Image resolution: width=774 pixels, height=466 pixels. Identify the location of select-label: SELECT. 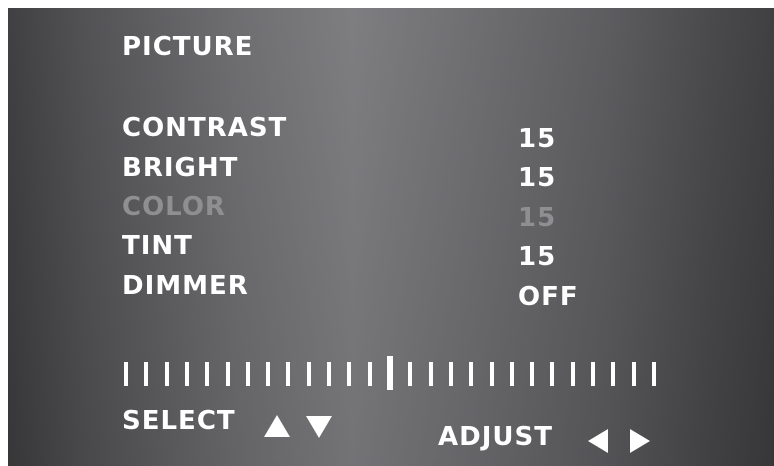
(179, 421).